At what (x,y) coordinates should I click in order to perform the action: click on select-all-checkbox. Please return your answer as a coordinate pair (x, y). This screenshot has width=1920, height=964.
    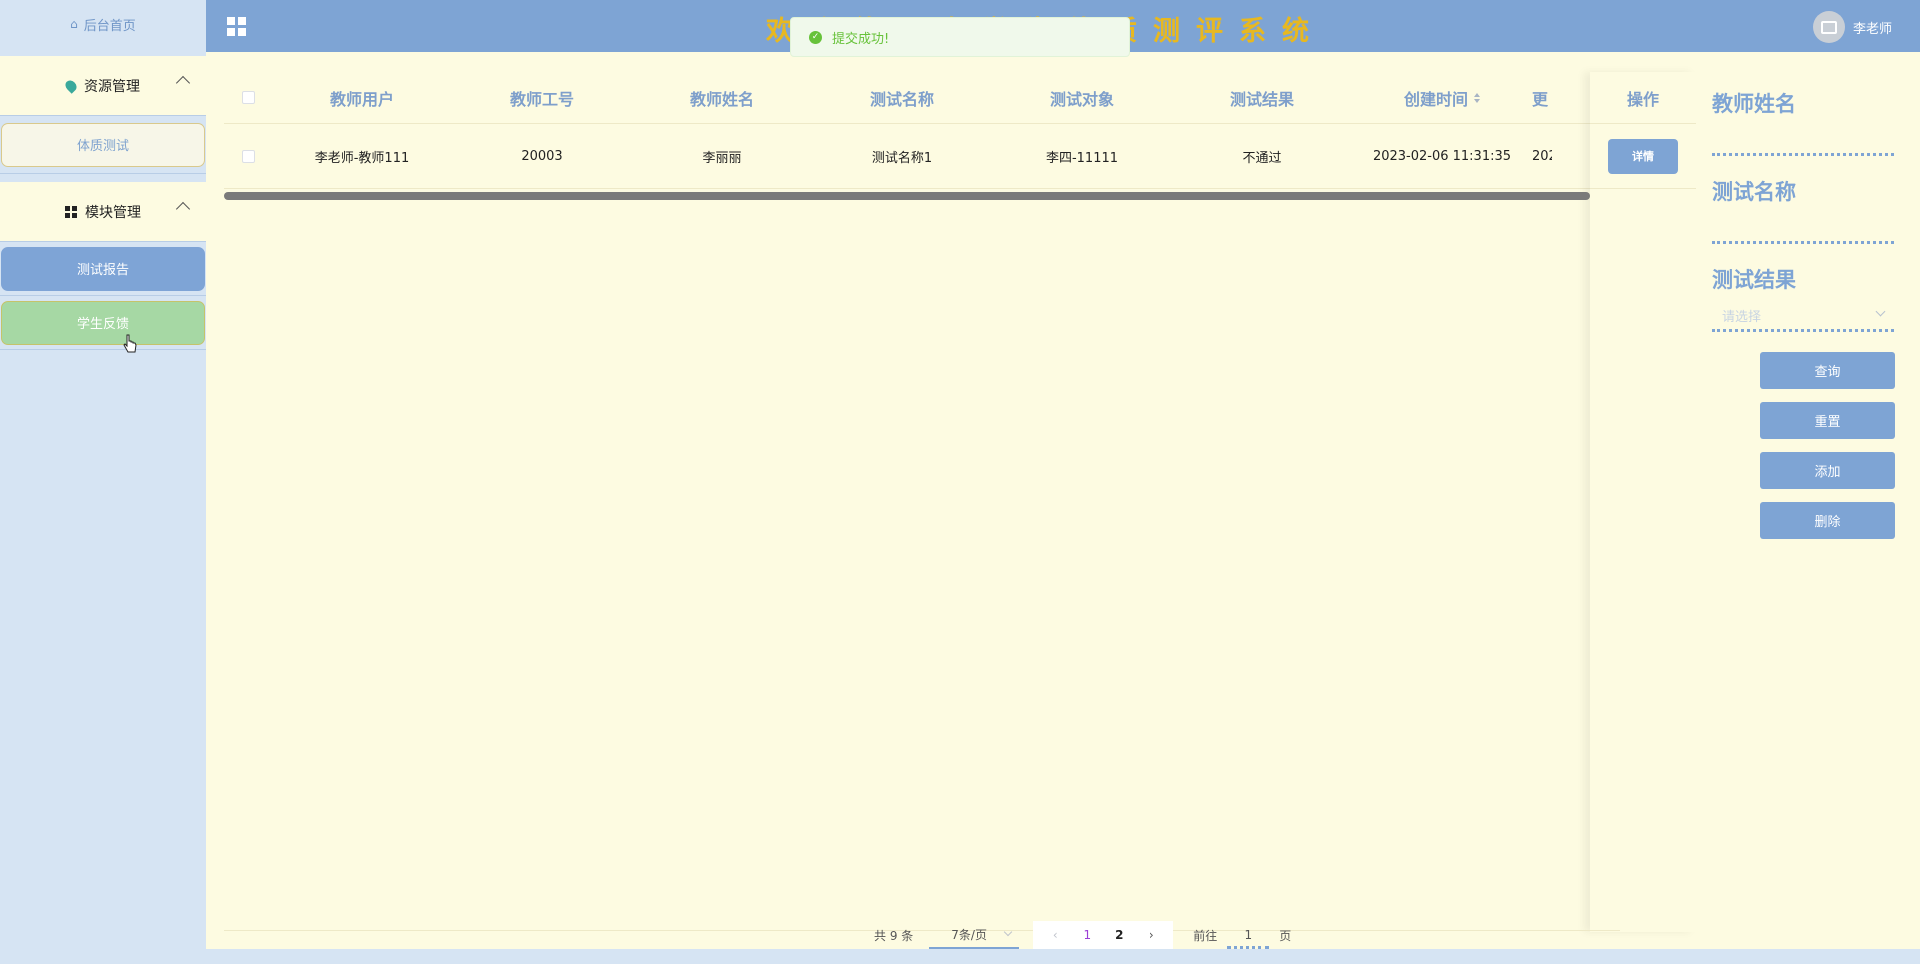
    Looking at the image, I should click on (248, 97).